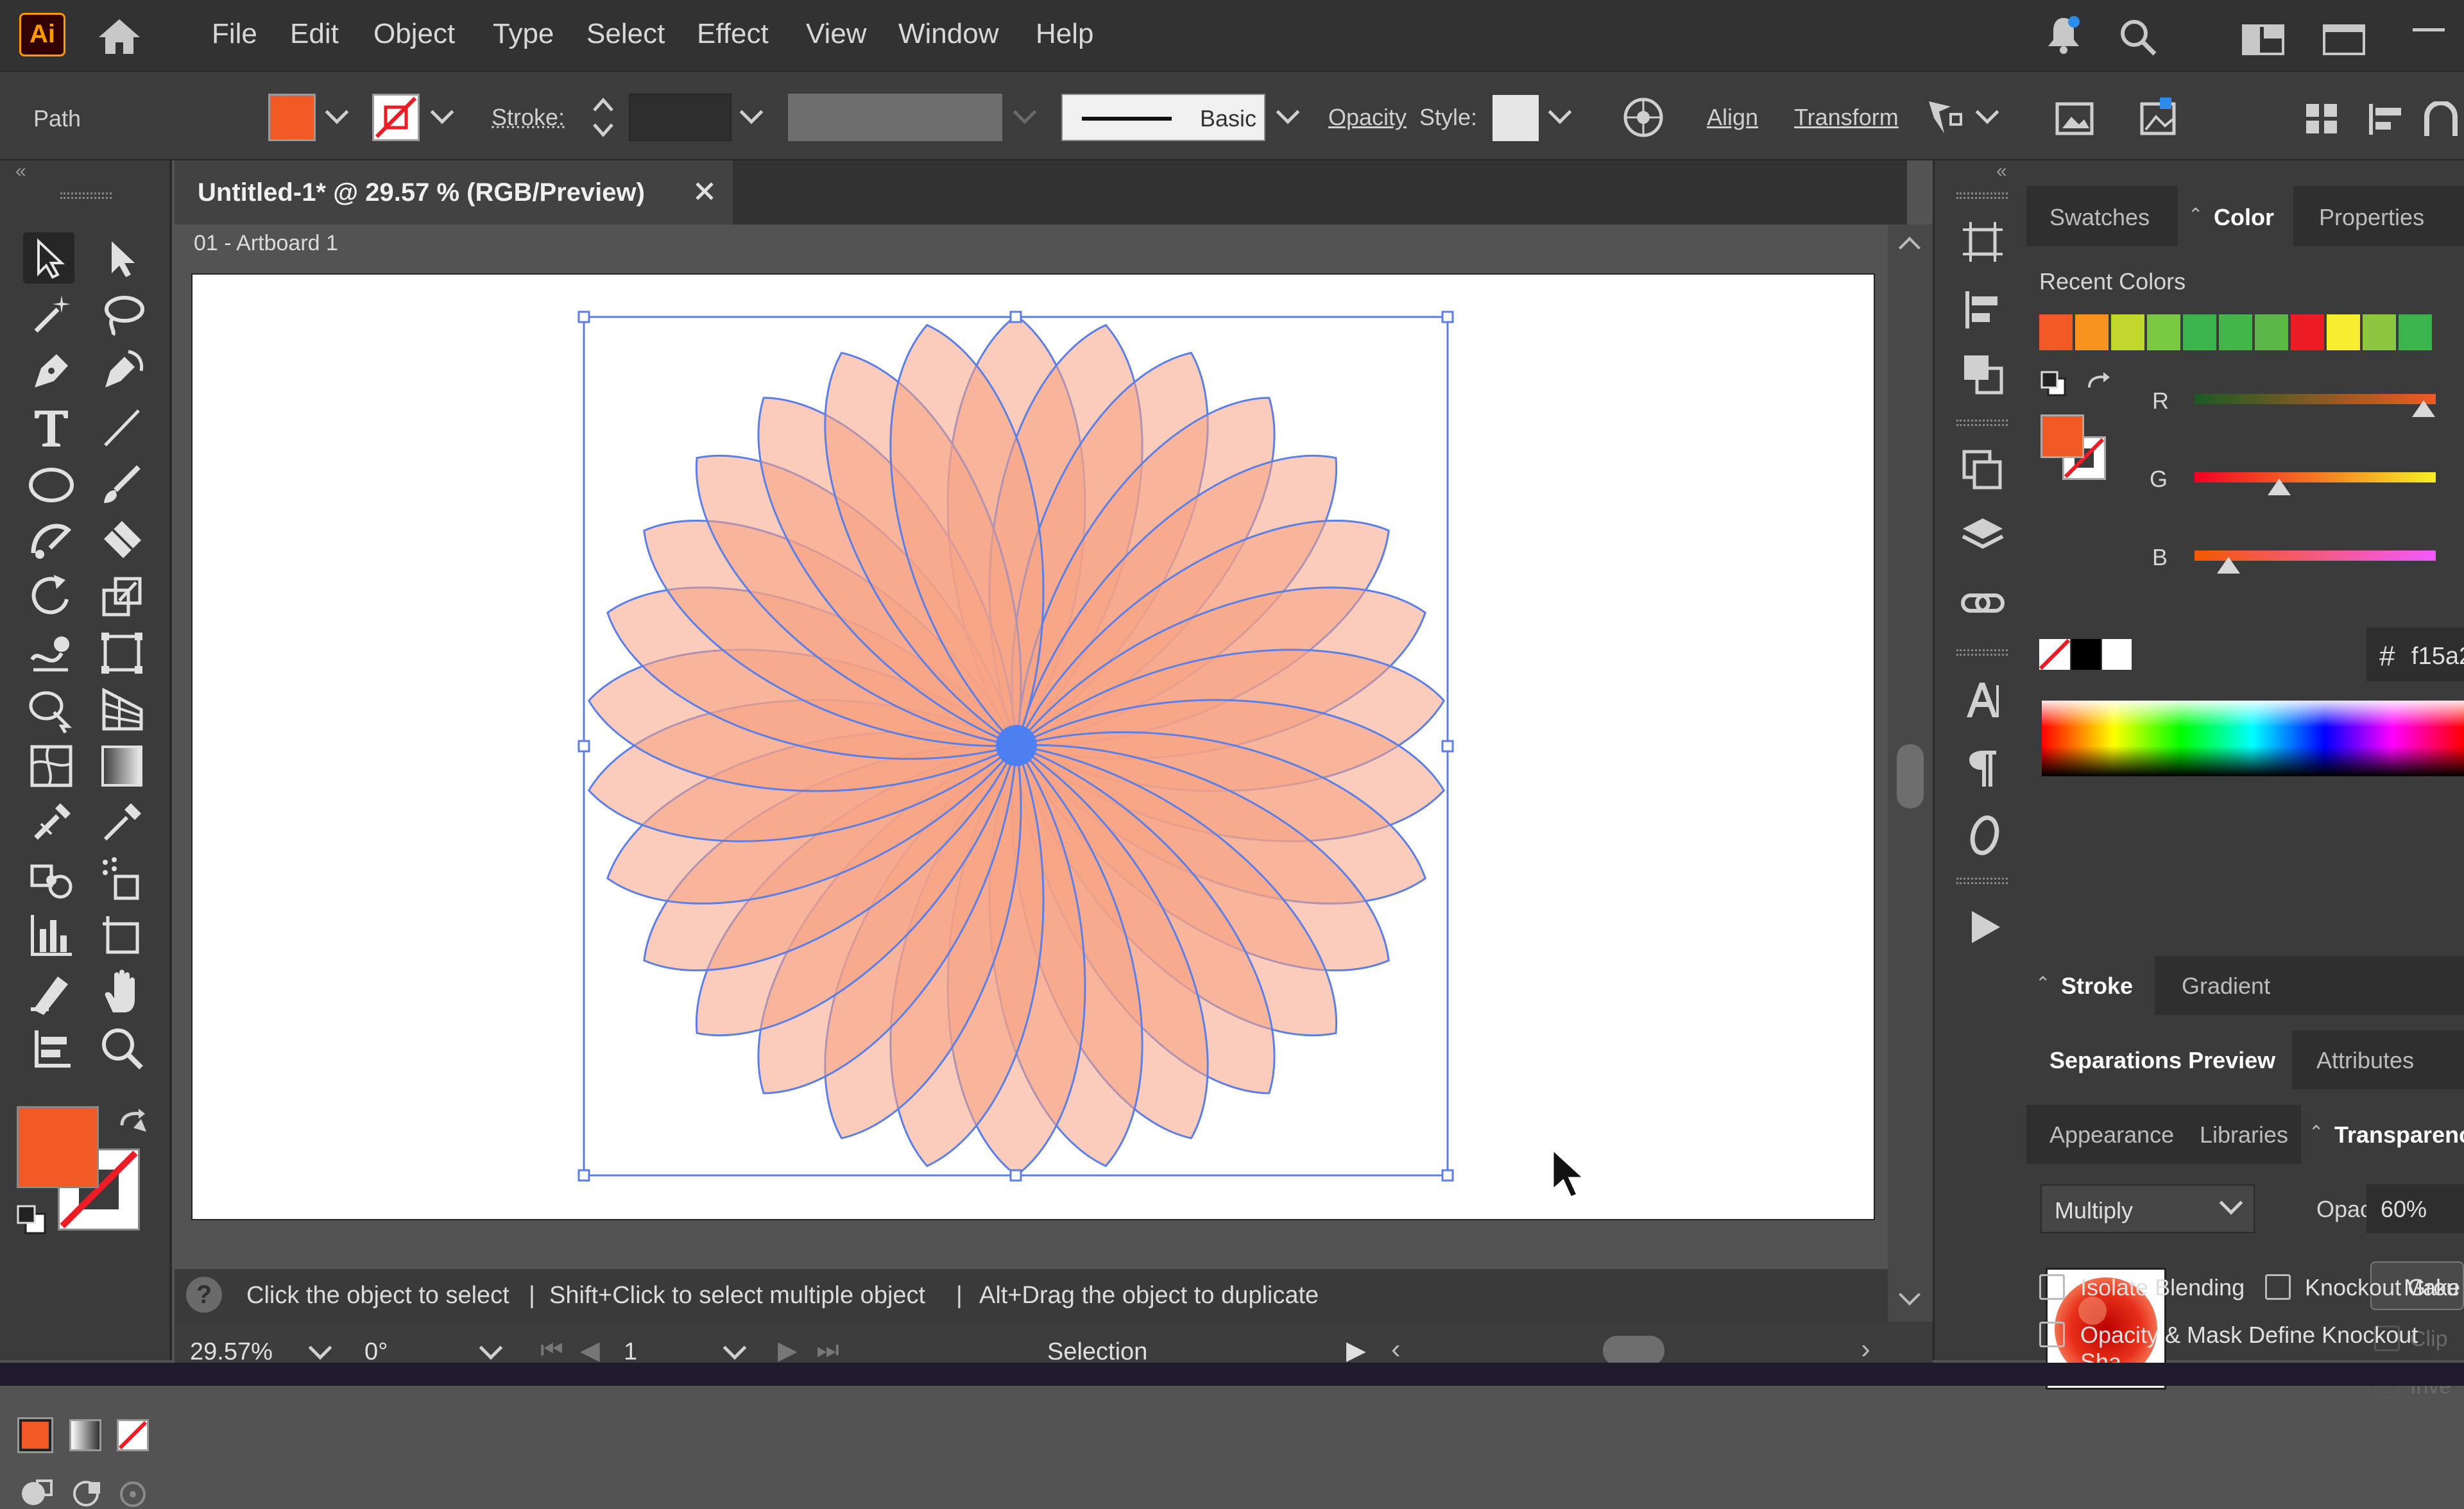 The image size is (2464, 1509). What do you see at coordinates (1987, 112) in the screenshot?
I see `puppet-chevron` at bounding box center [1987, 112].